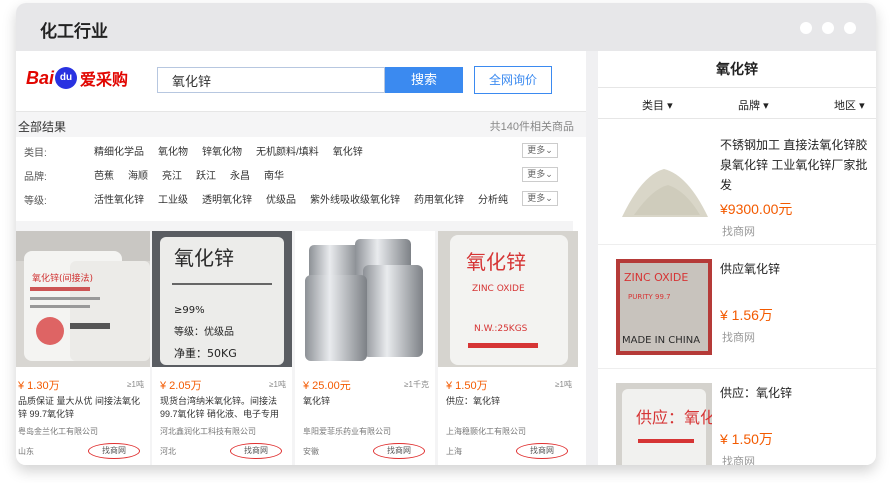 The image size is (894, 483). I want to click on location: 山东, so click(26, 451).